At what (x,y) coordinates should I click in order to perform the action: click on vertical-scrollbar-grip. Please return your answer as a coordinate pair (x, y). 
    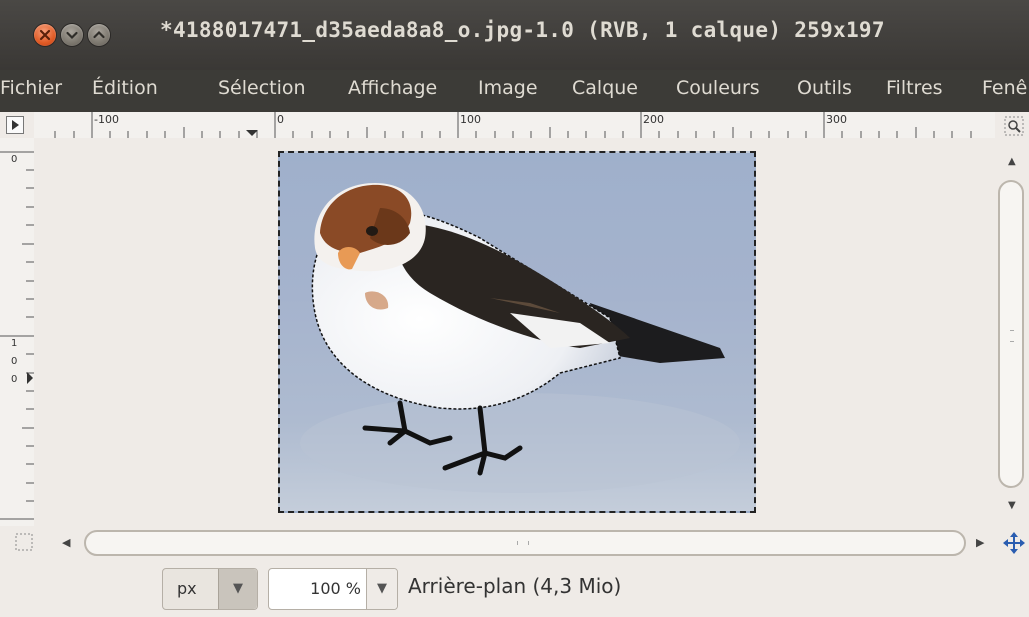
    Looking at the image, I should click on (1012, 336).